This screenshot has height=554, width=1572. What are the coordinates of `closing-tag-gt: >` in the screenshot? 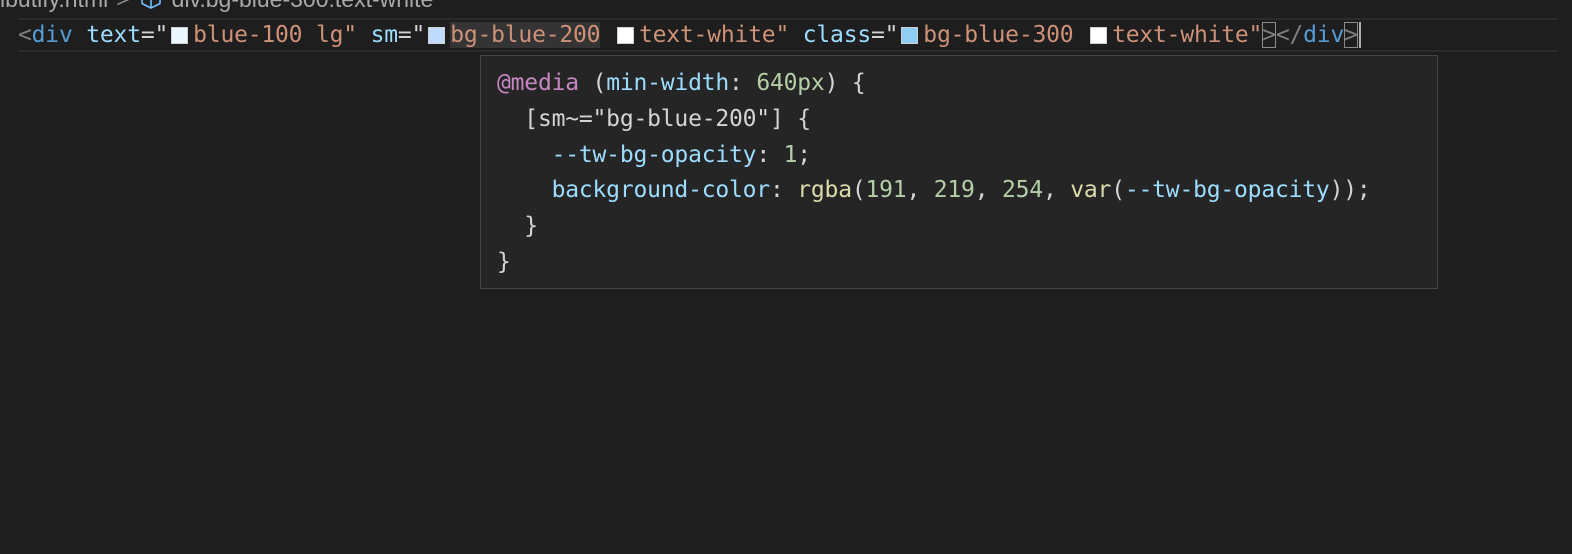 It's located at (1351, 35).